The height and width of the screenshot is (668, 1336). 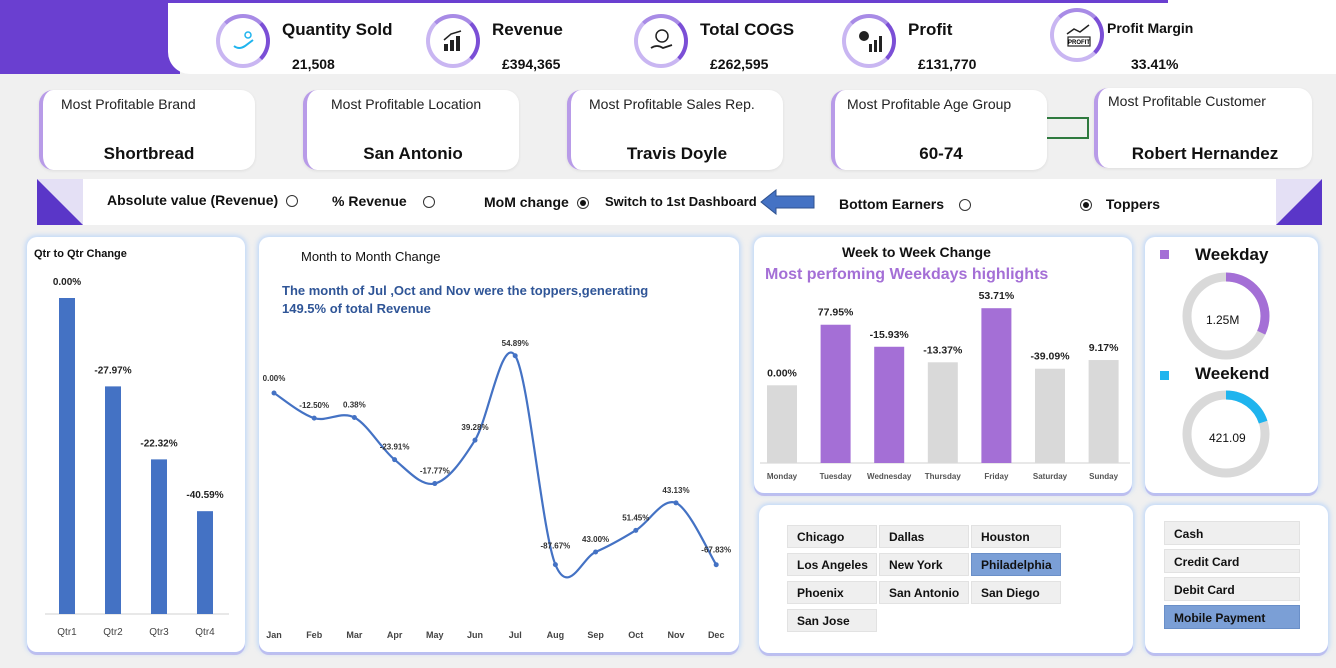 I want to click on mom-tick-label: Jan, so click(x=274, y=635).